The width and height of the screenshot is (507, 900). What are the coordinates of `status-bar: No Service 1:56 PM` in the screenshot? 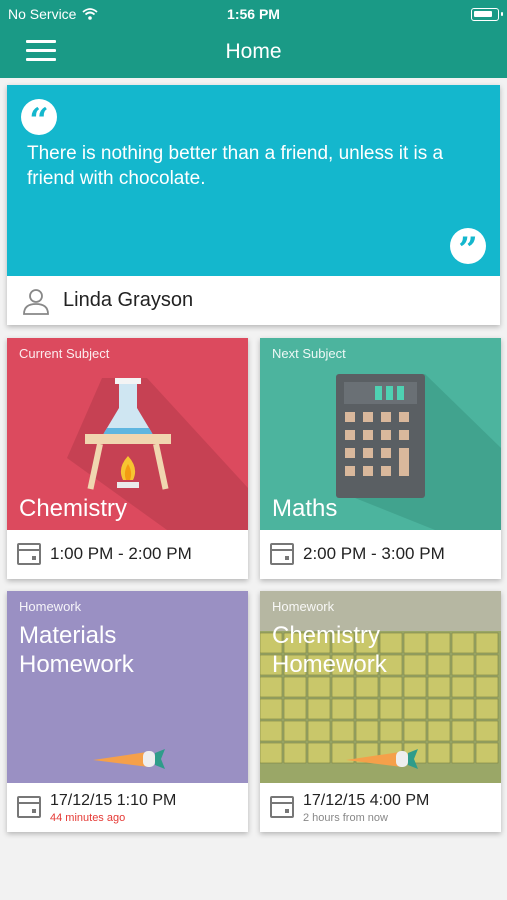 It's located at (253, 14).